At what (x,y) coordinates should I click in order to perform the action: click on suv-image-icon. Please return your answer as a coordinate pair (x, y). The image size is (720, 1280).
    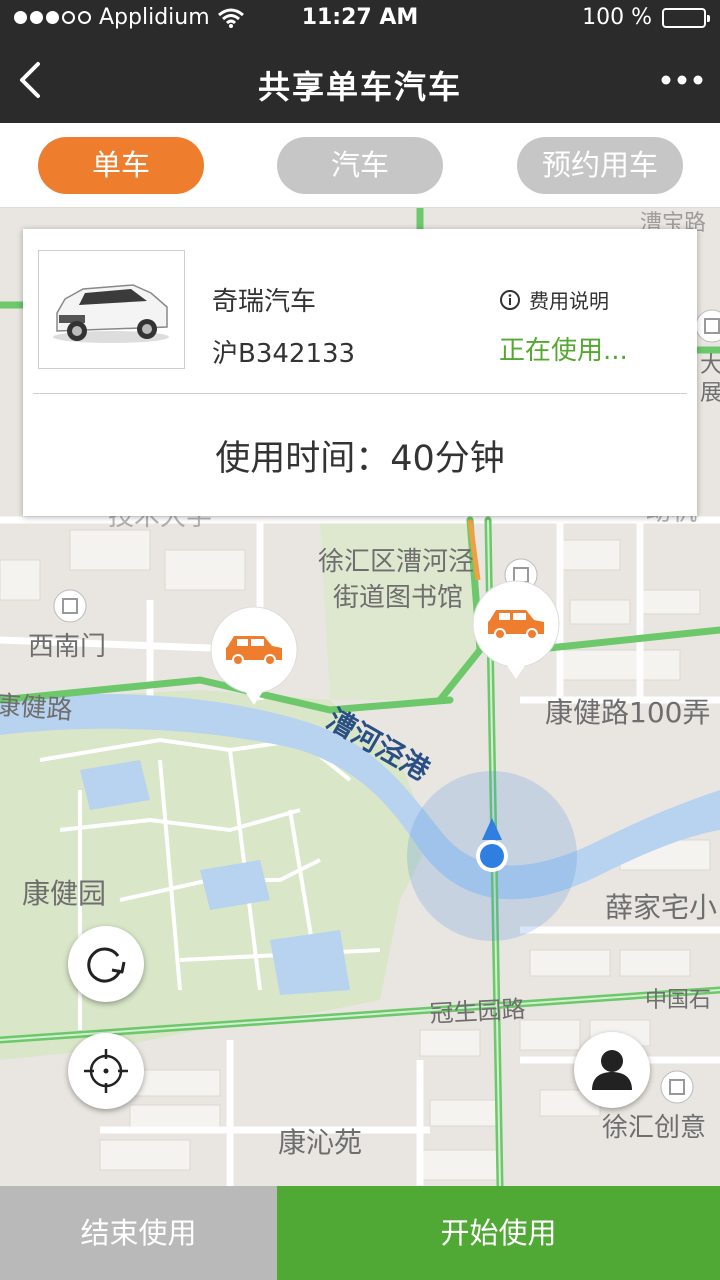
    Looking at the image, I should click on (111, 313).